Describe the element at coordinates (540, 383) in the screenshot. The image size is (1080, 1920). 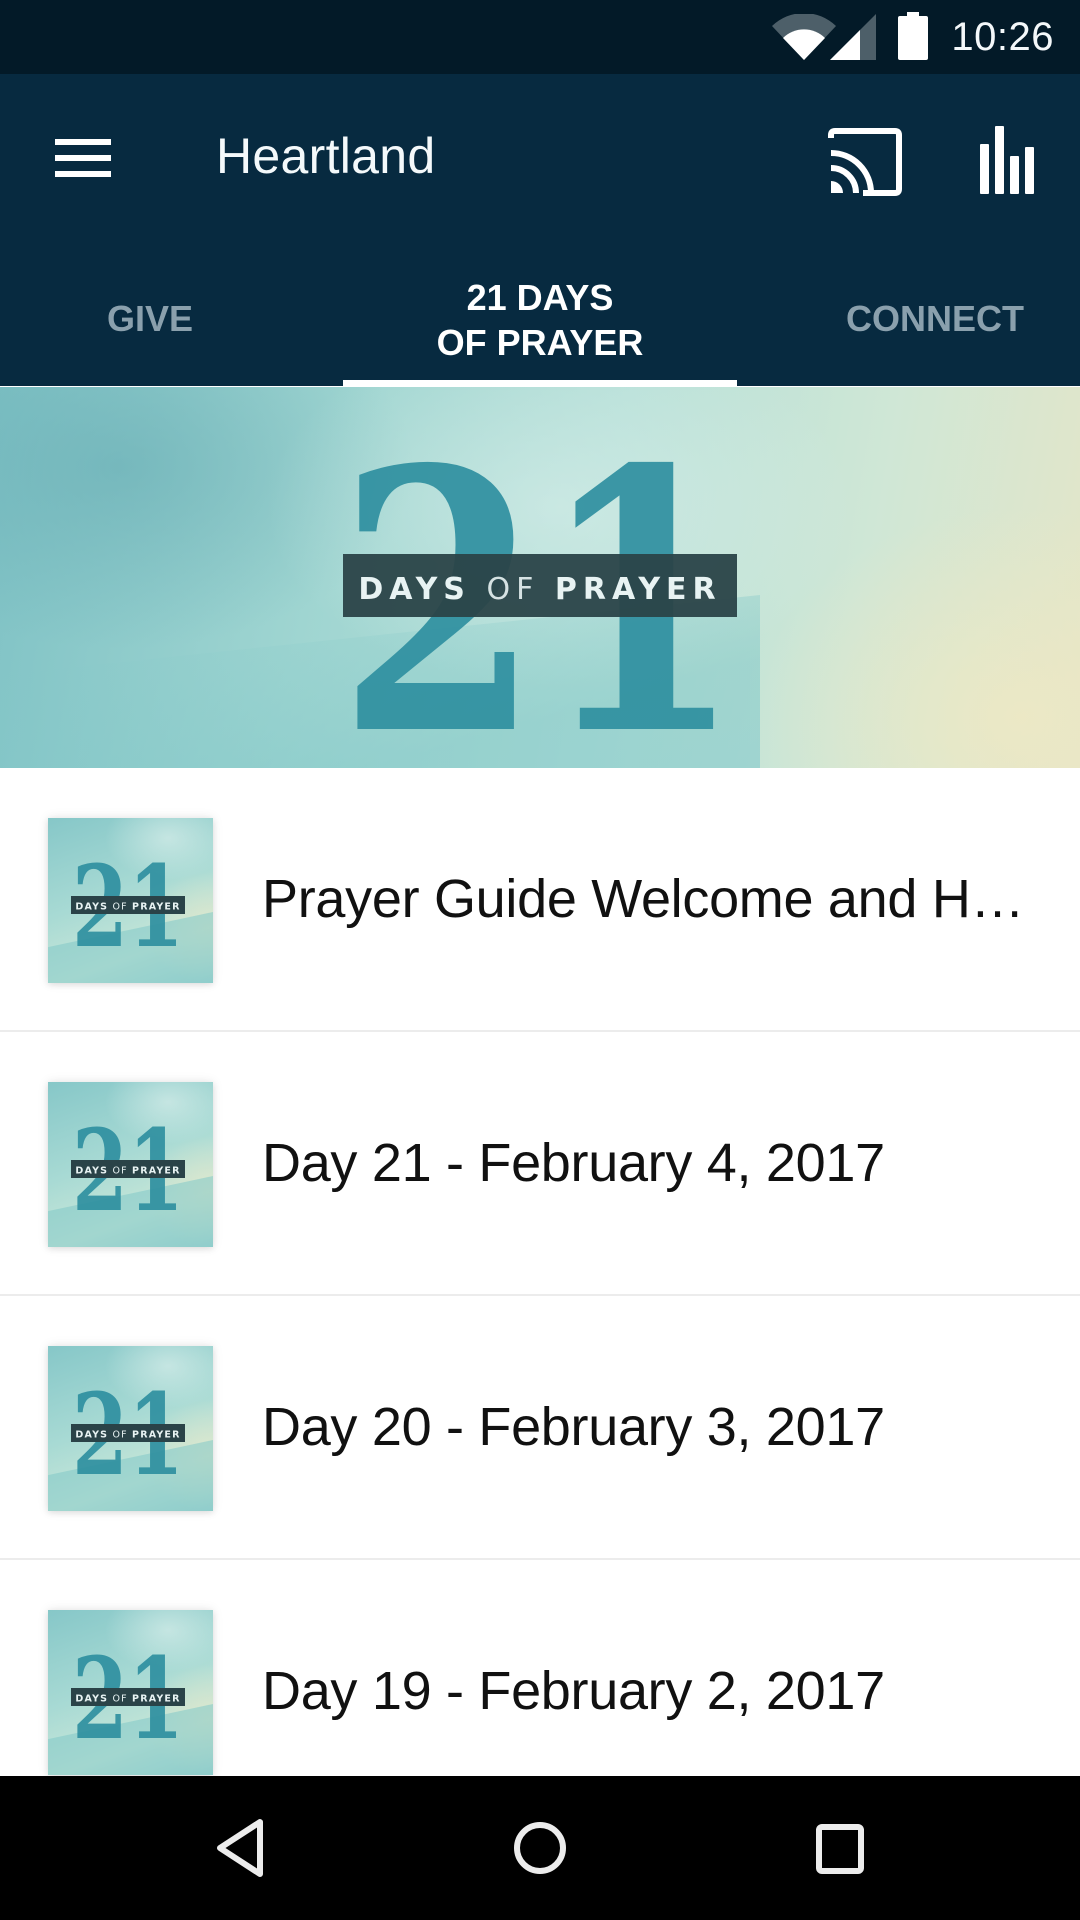
I see `active-tab-indicator` at that location.